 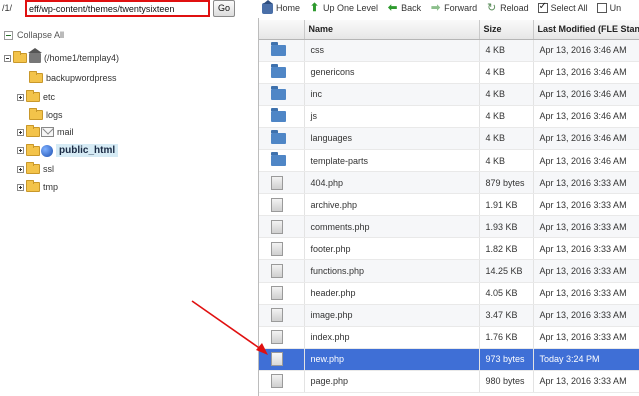 What do you see at coordinates (562, 7) in the screenshot?
I see `select-all-button: Select All` at bounding box center [562, 7].